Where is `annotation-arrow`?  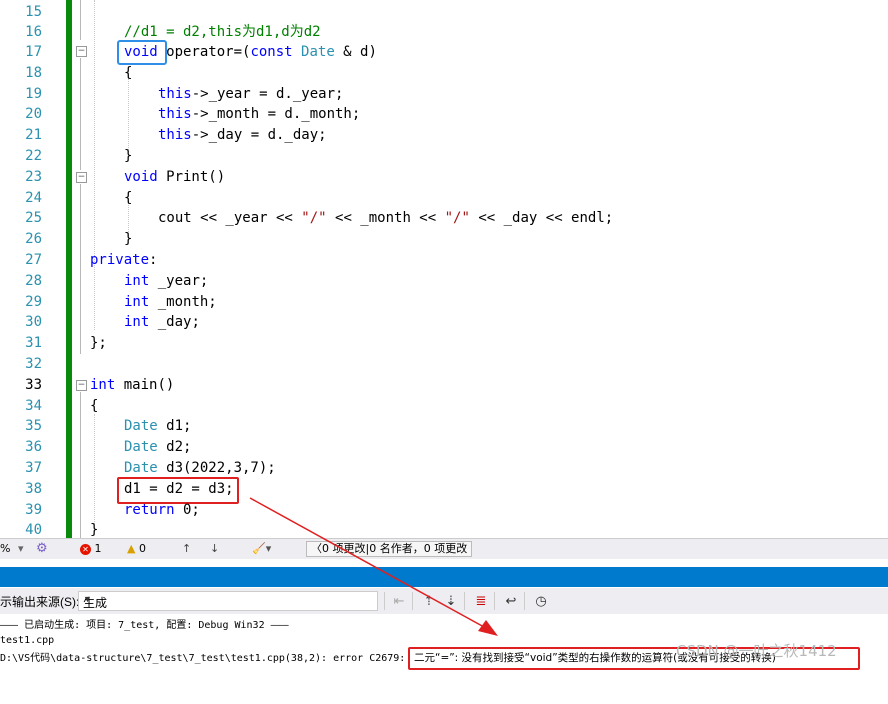 annotation-arrow is located at coordinates (373, 566).